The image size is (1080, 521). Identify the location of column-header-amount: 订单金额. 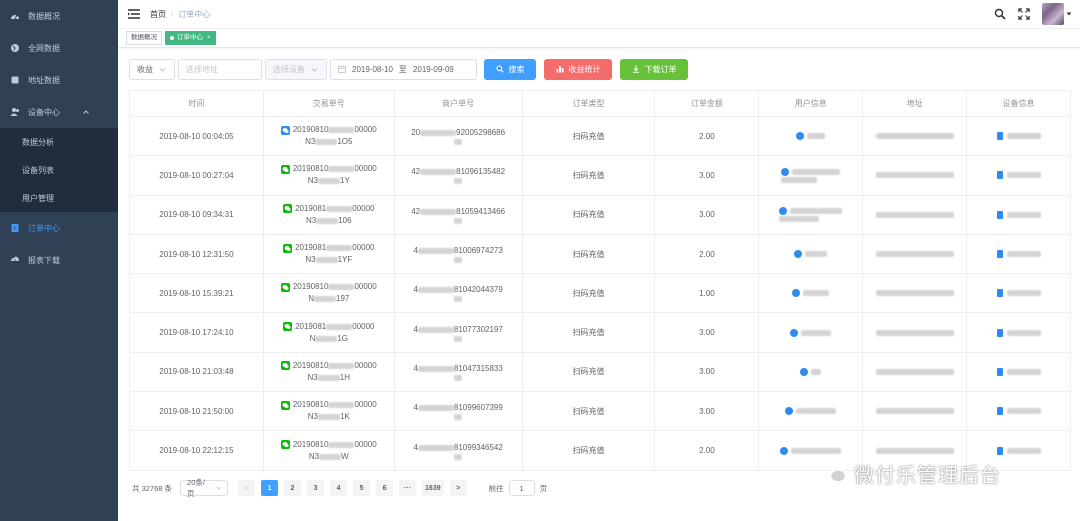
(707, 103).